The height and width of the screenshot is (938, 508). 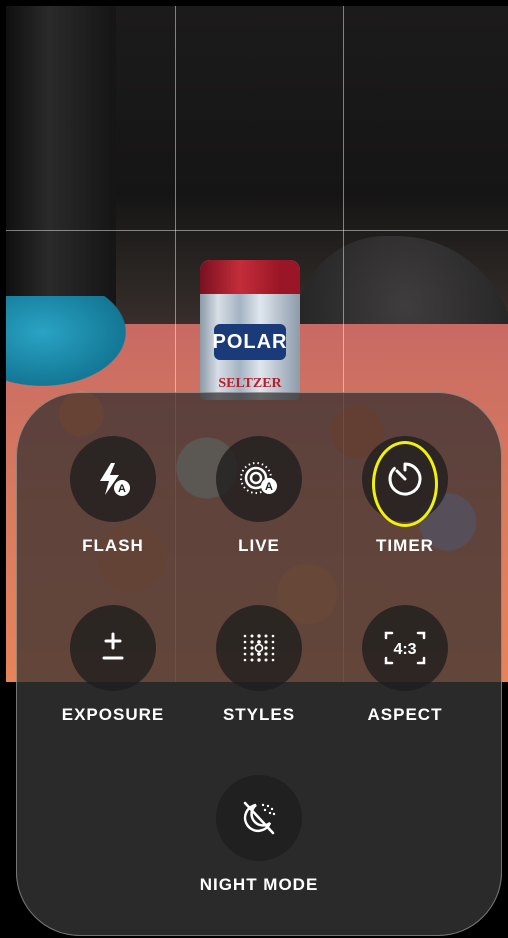 I want to click on svg-text: 4:3, so click(x=404, y=649).